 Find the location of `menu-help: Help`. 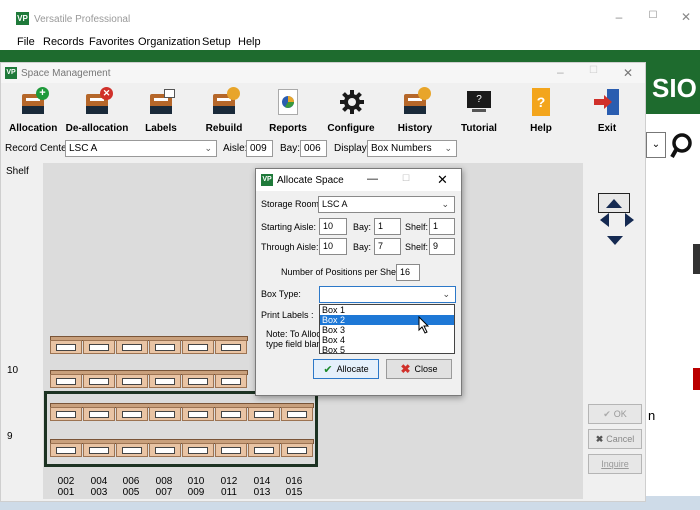

menu-help: Help is located at coordinates (249, 42).